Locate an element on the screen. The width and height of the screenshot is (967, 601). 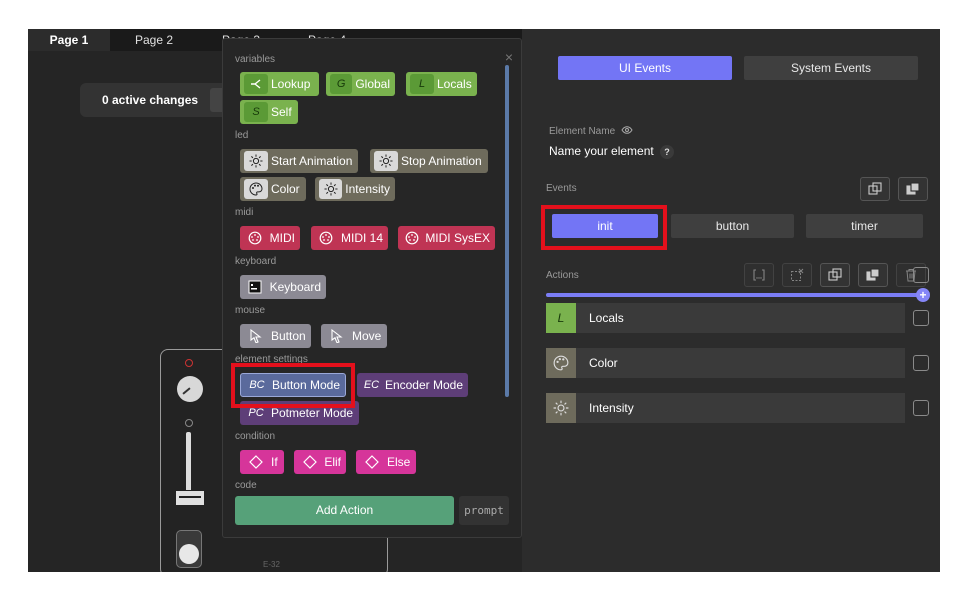
category-led: led is located at coordinates (242, 135).